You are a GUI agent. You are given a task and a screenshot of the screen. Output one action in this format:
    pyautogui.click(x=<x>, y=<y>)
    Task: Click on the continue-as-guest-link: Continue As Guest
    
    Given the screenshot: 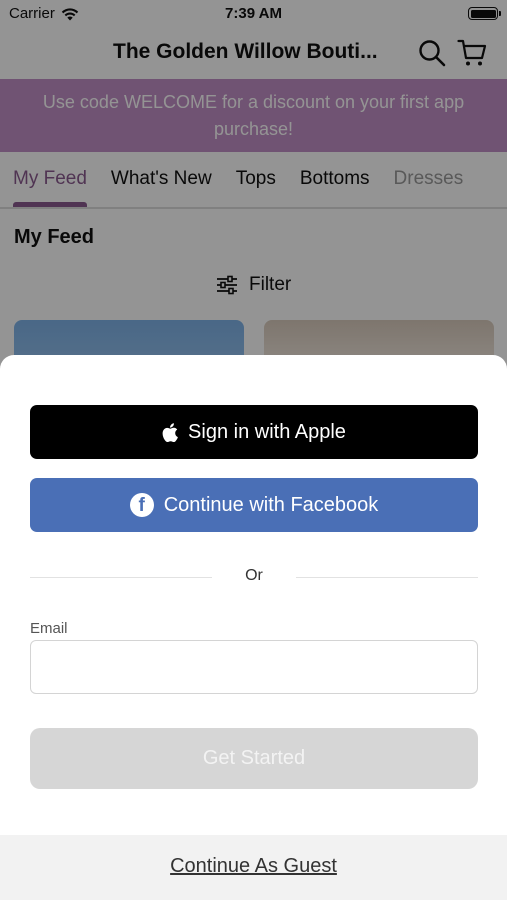 What is the action you would take?
    pyautogui.click(x=253, y=866)
    